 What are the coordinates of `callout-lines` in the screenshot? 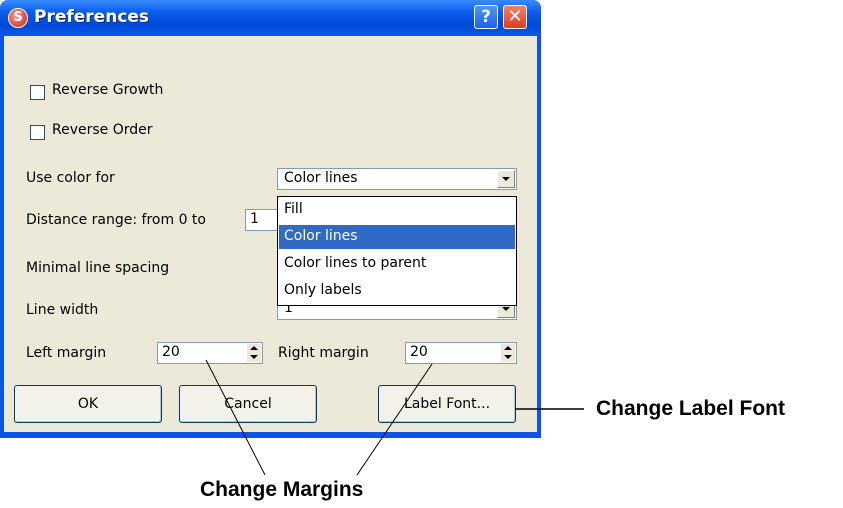 It's located at (394, 417).